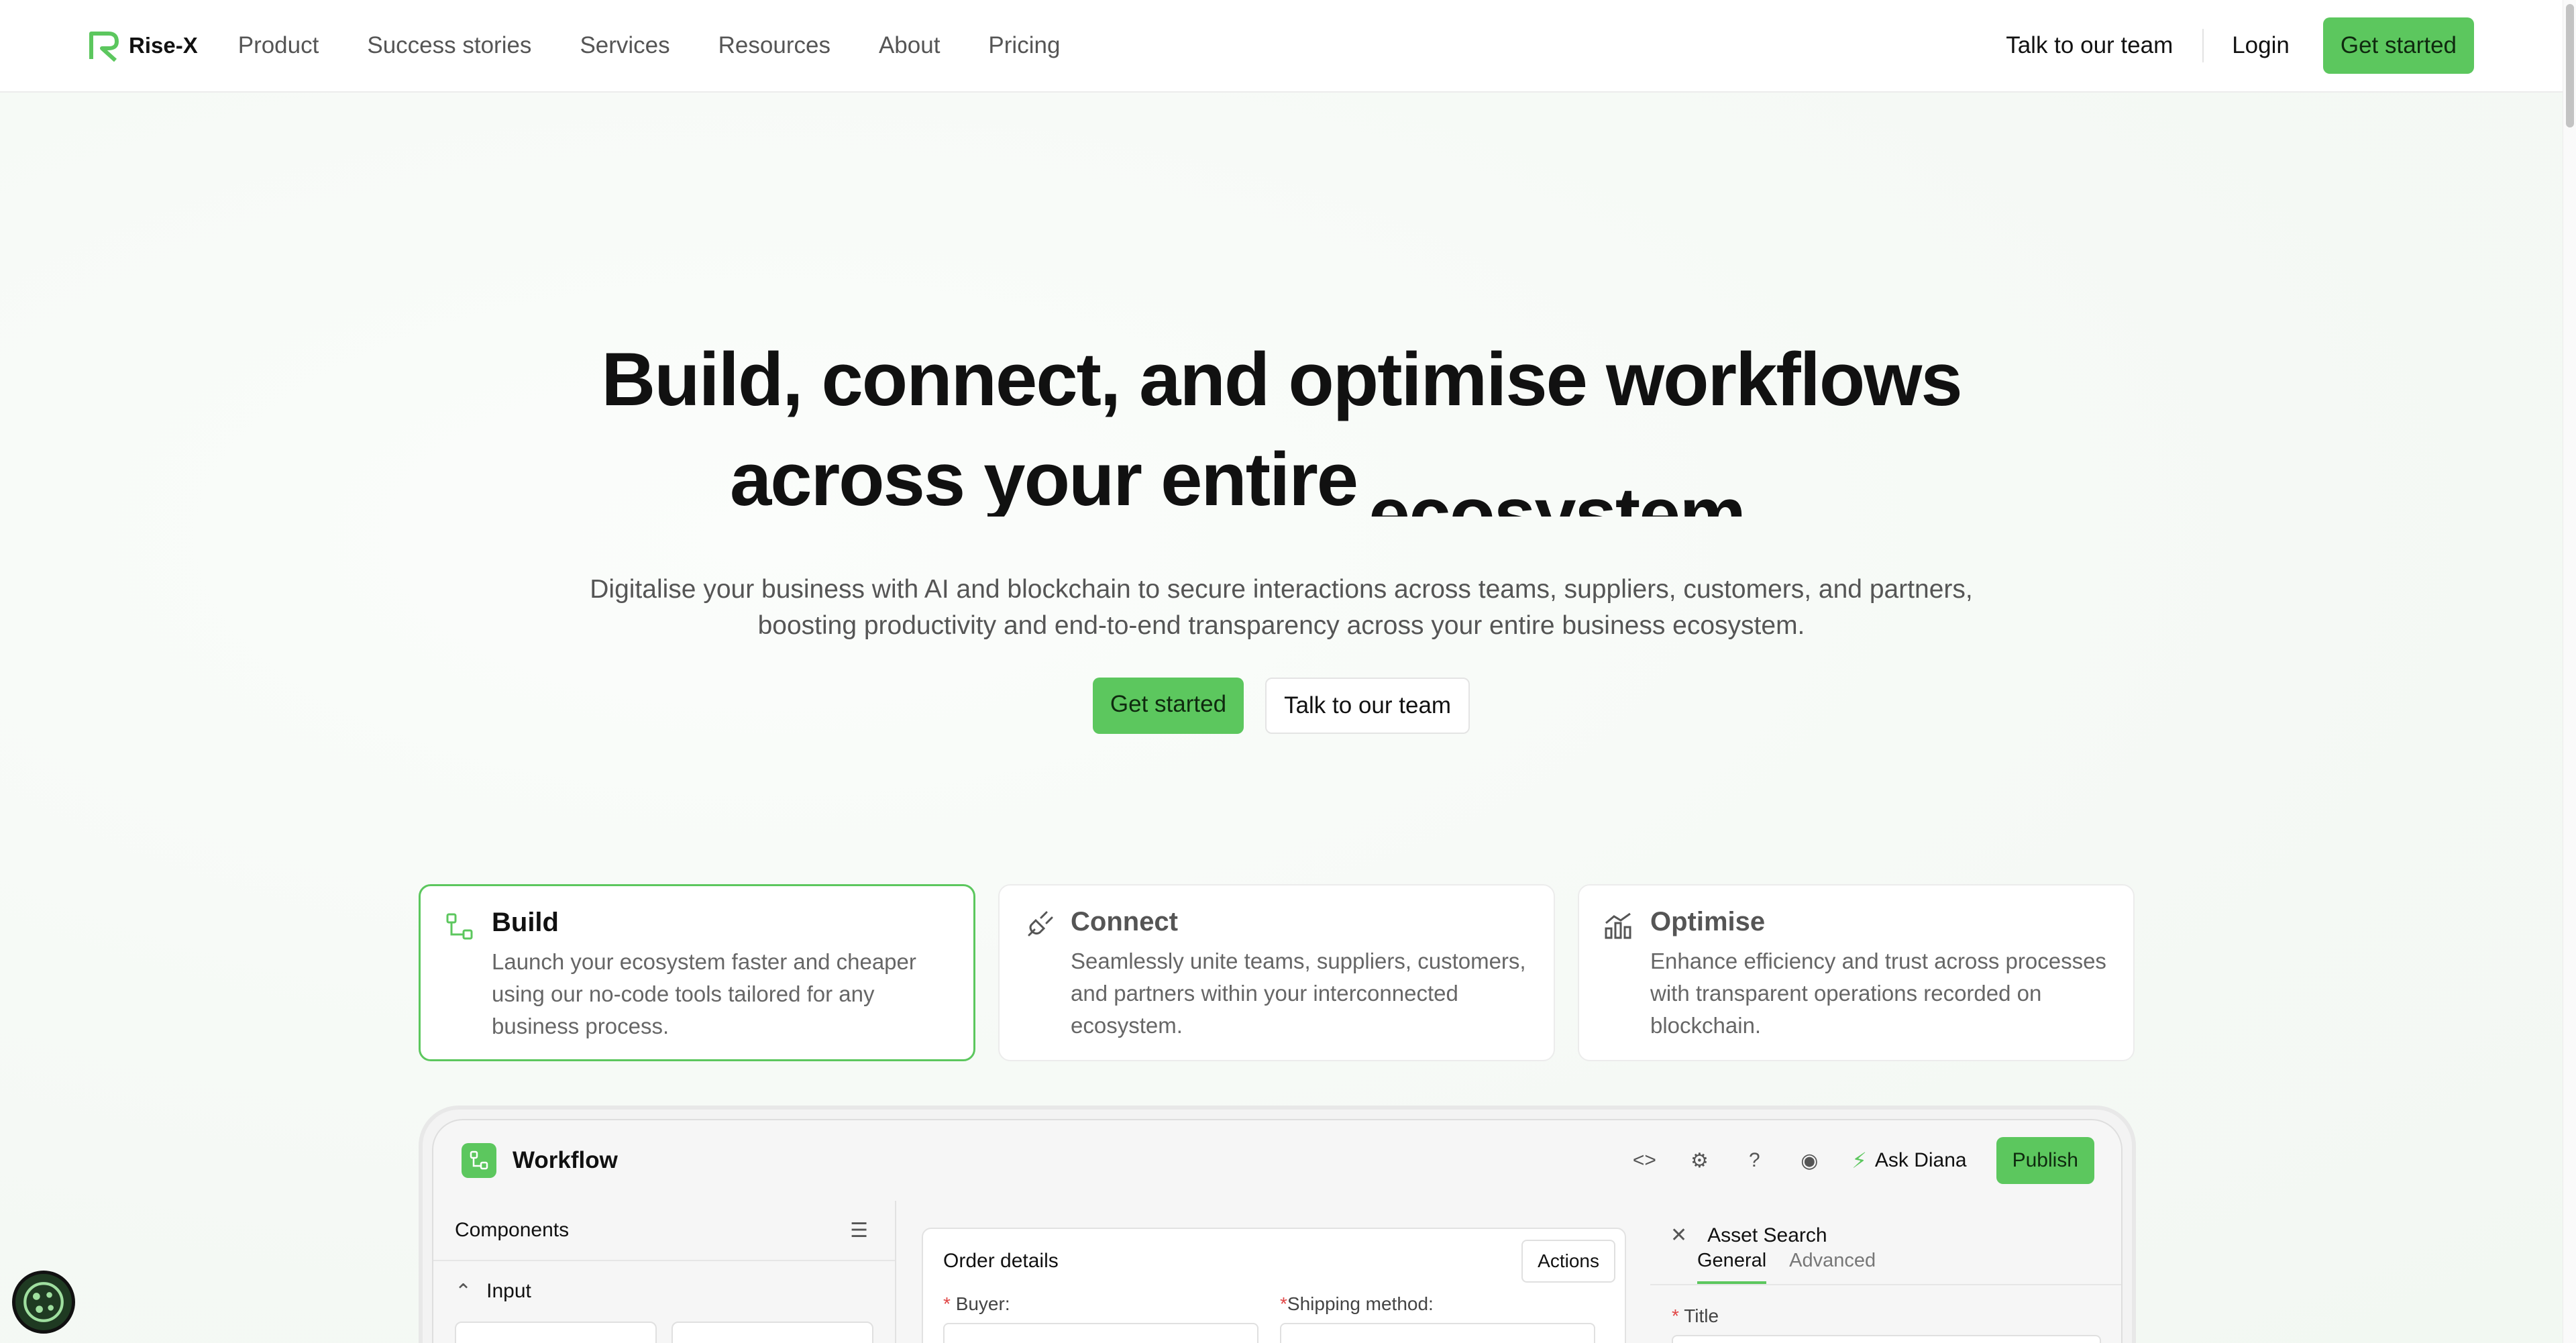 The height and width of the screenshot is (1343, 2576). I want to click on feature-title: Optimise, so click(1708, 921).